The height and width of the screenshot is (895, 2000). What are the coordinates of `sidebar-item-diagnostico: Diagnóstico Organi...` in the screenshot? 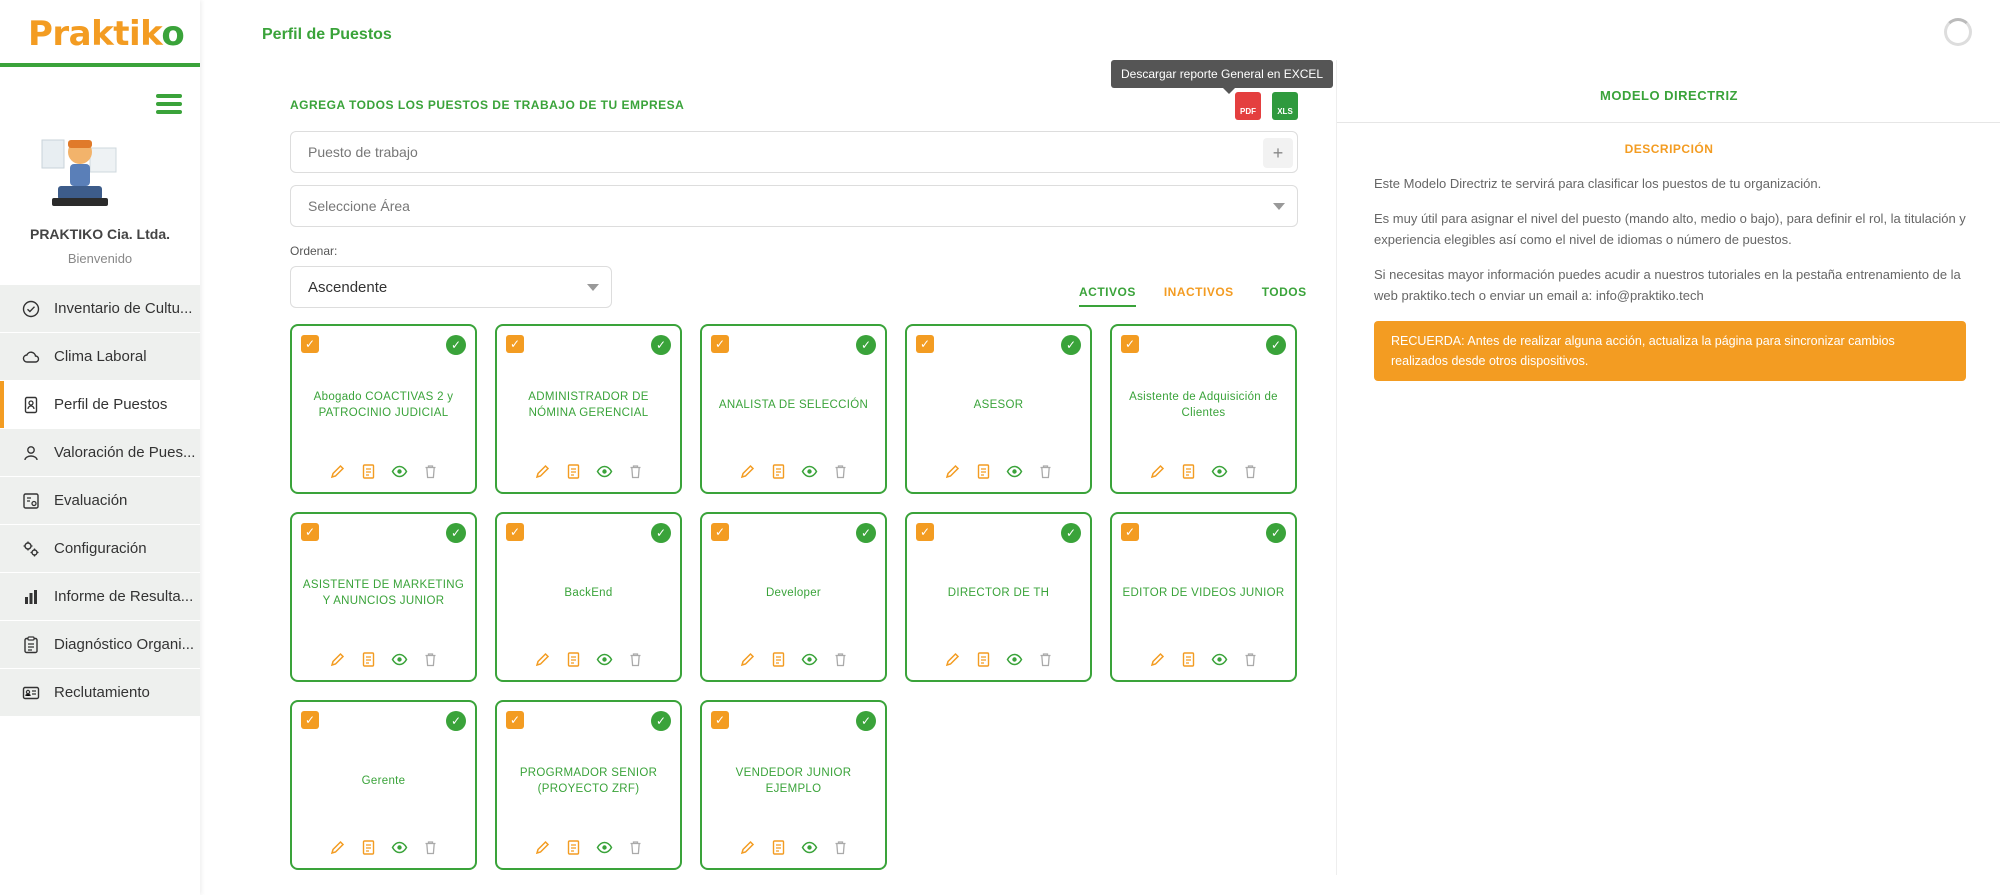 It's located at (100, 644).